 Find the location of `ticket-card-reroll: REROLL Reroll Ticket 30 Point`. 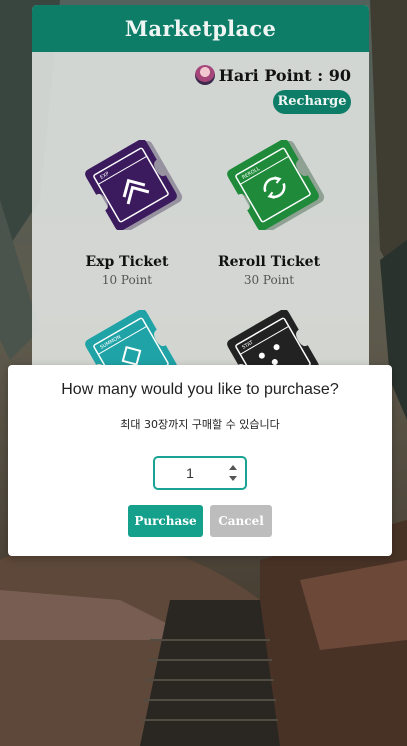

ticket-card-reroll: REROLL Reroll Ticket 30 Point is located at coordinates (269, 210).